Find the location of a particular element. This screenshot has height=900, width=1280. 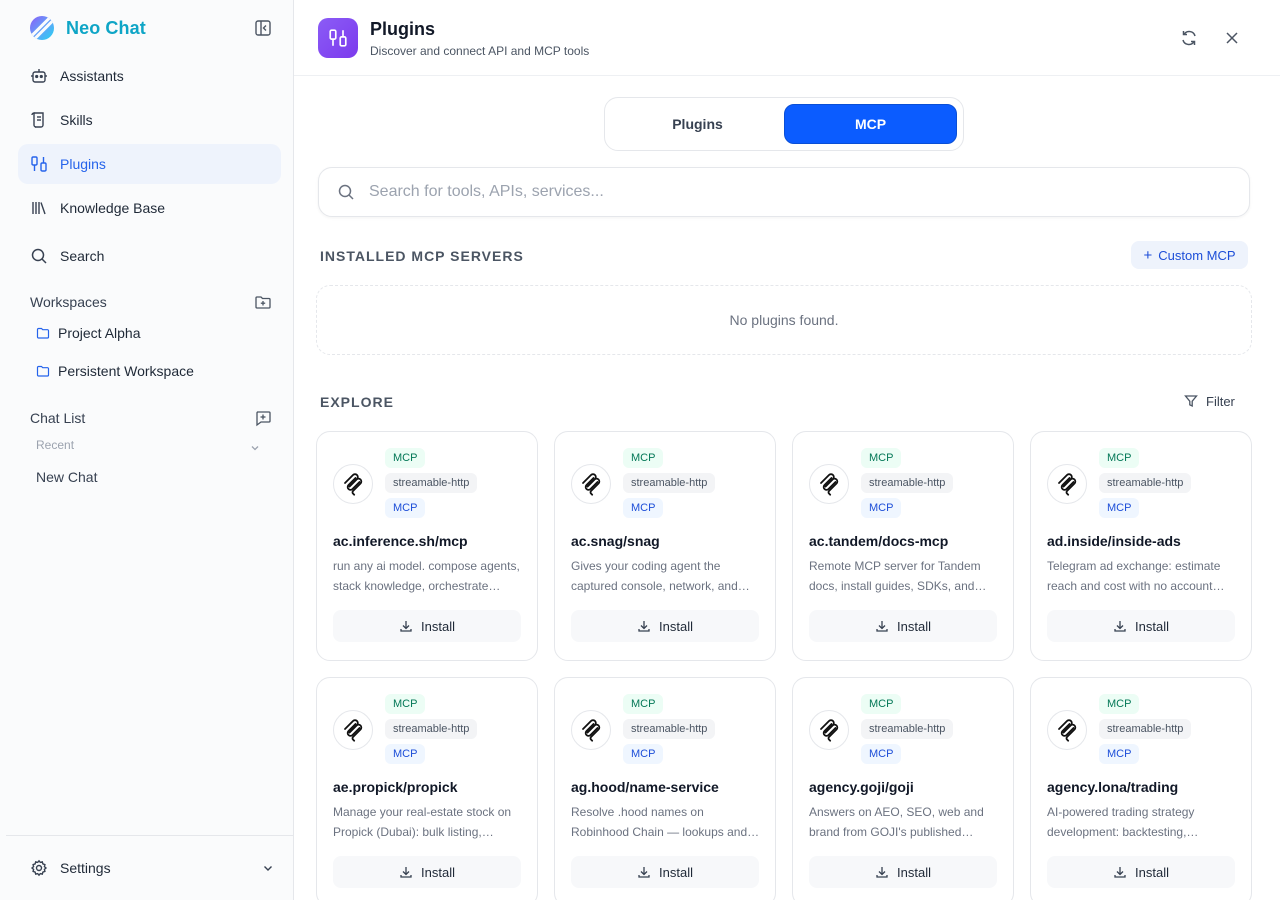

installed-empty-state: No plugins found. is located at coordinates (784, 320).